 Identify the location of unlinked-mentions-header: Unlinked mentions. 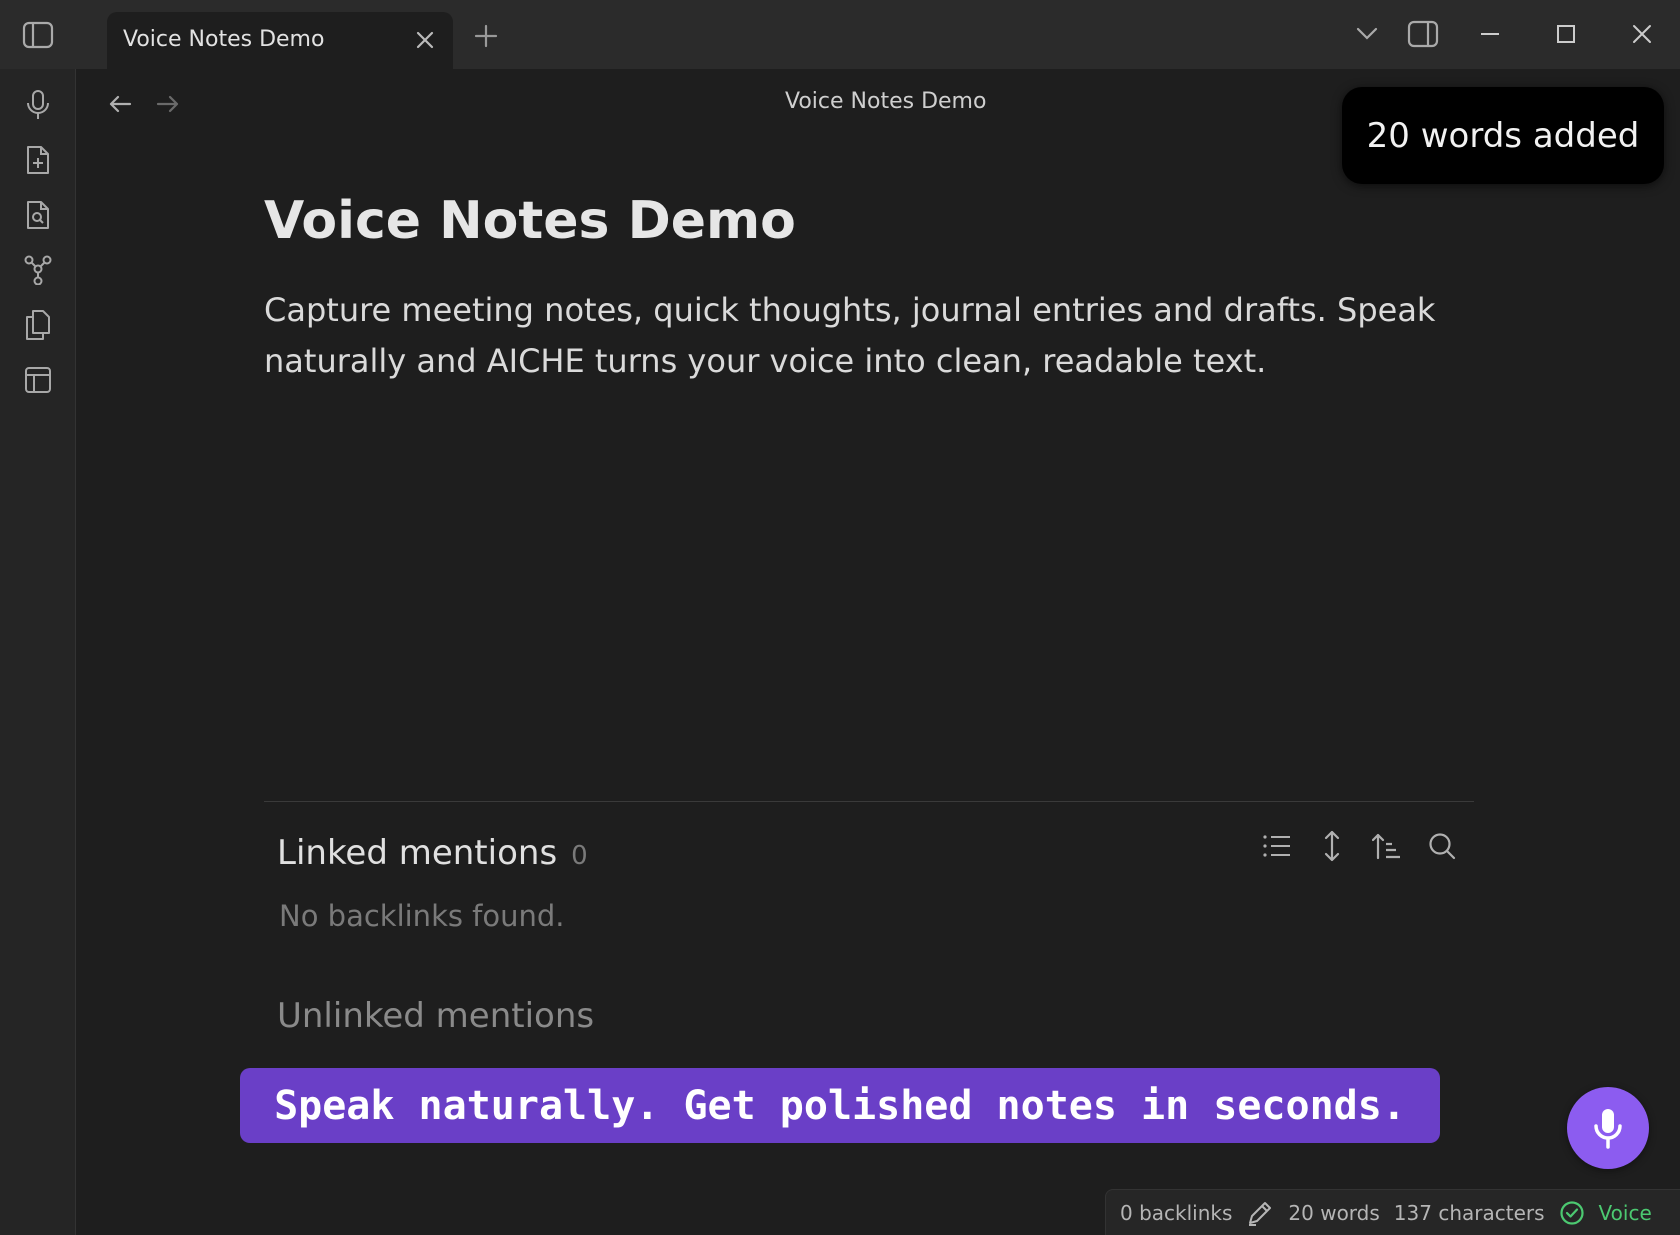
(435, 1016).